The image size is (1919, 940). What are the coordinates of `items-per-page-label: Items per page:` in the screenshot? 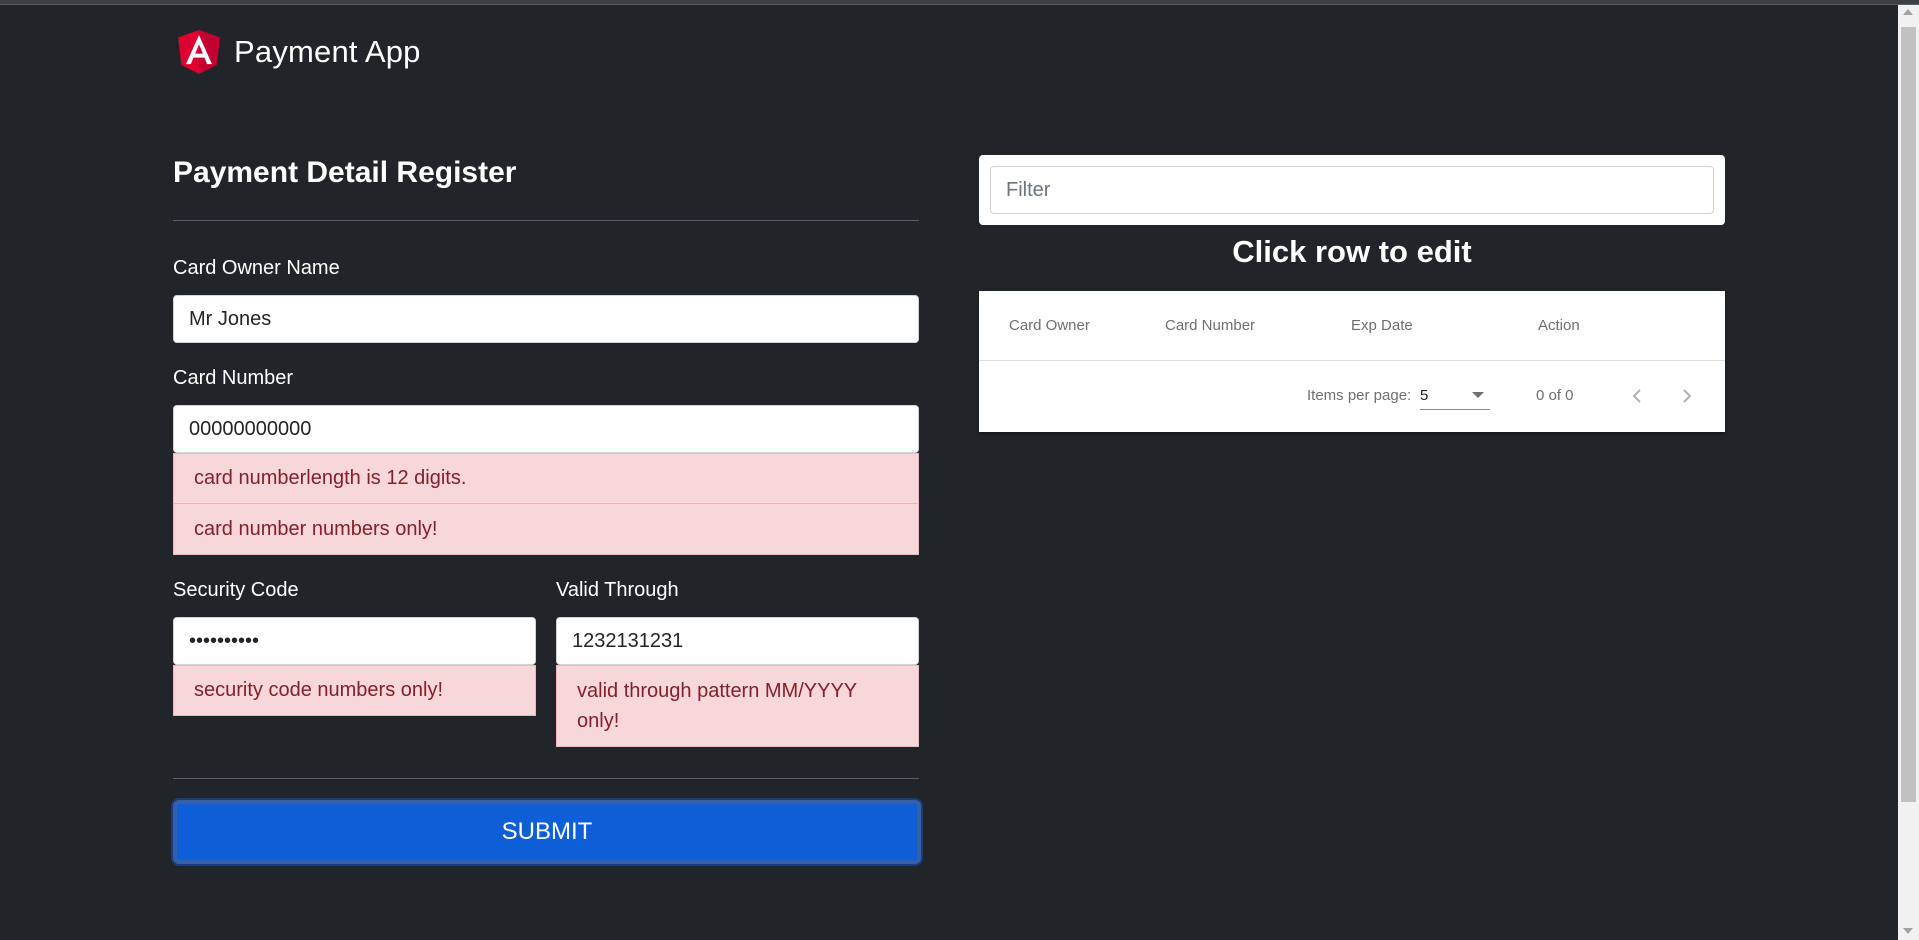 It's located at (1359, 395).